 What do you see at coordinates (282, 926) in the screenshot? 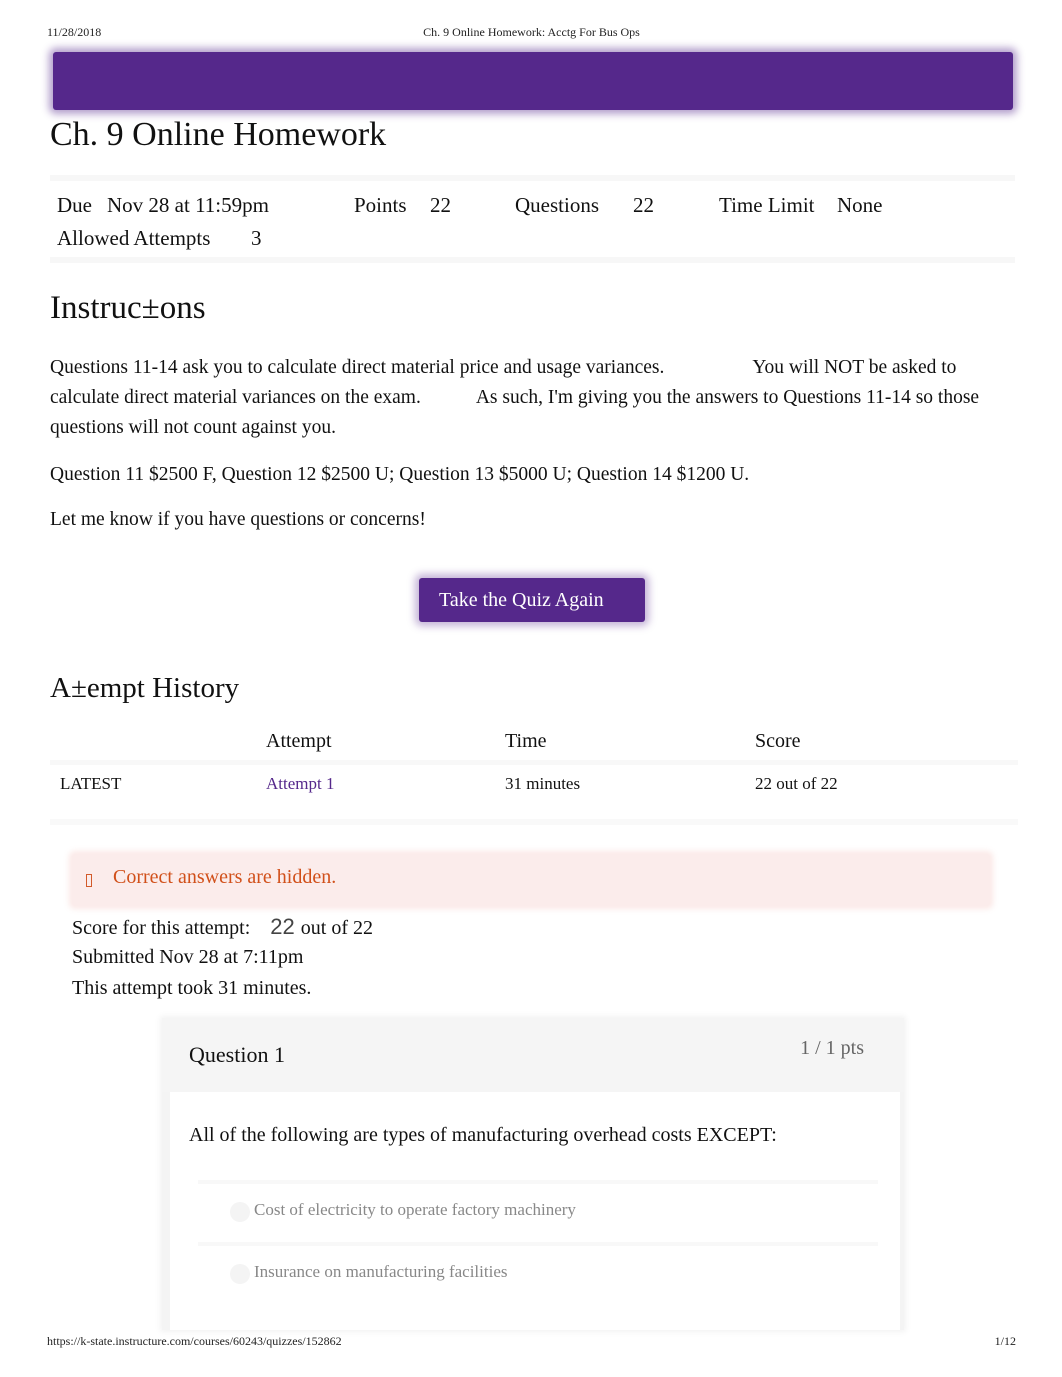
I see `score-value: 22` at bounding box center [282, 926].